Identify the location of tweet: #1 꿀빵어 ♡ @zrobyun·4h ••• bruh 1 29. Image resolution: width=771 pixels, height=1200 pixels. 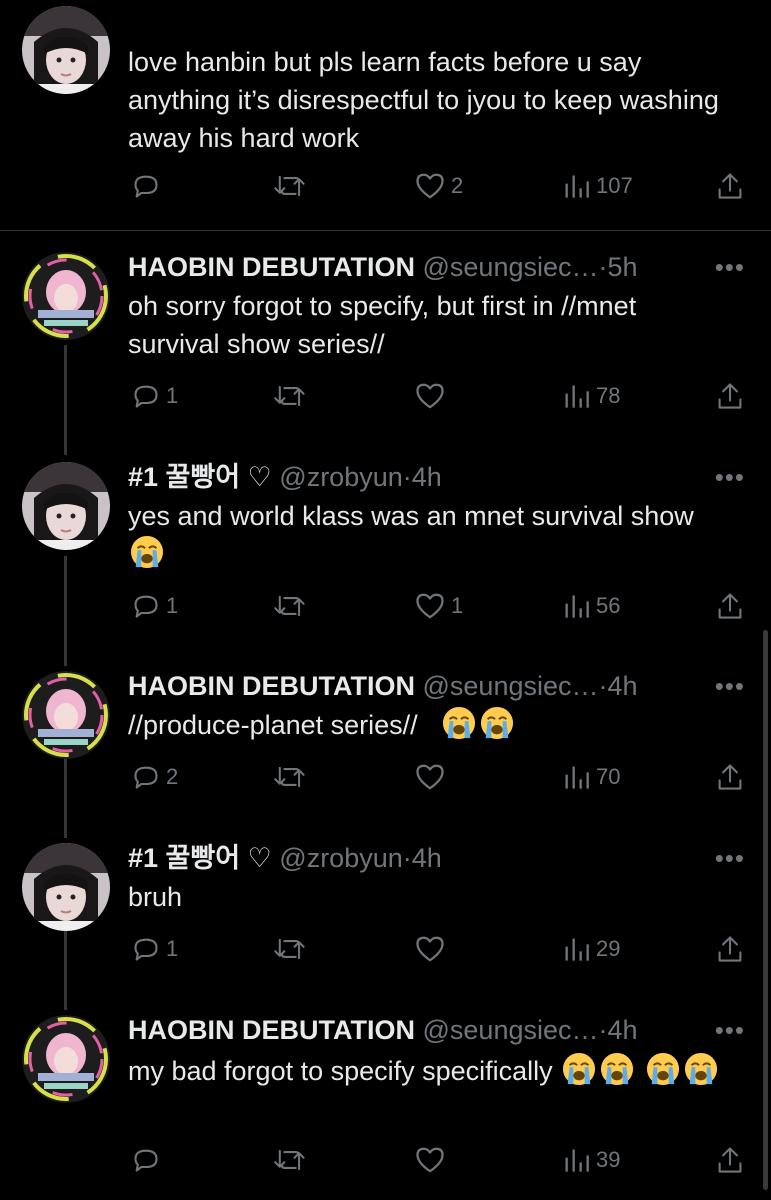
(385, 918).